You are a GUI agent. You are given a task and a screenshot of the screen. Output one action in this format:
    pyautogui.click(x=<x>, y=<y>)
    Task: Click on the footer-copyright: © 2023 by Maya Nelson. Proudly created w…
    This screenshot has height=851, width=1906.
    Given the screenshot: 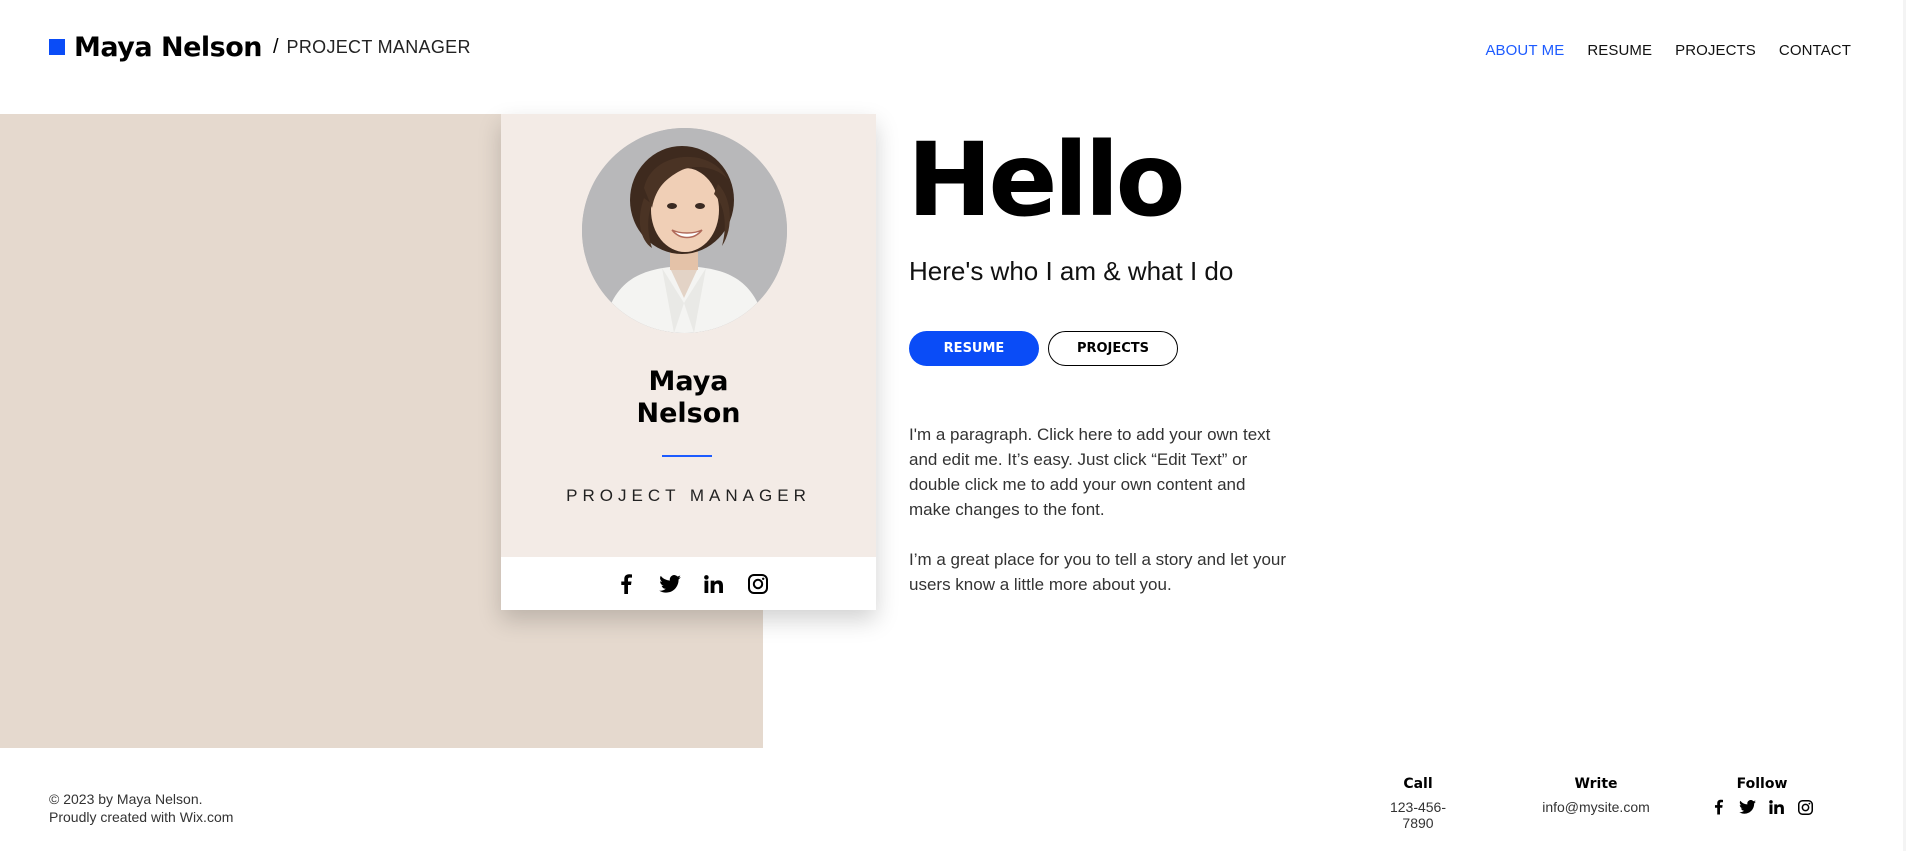 What is the action you would take?
    pyautogui.click(x=141, y=808)
    